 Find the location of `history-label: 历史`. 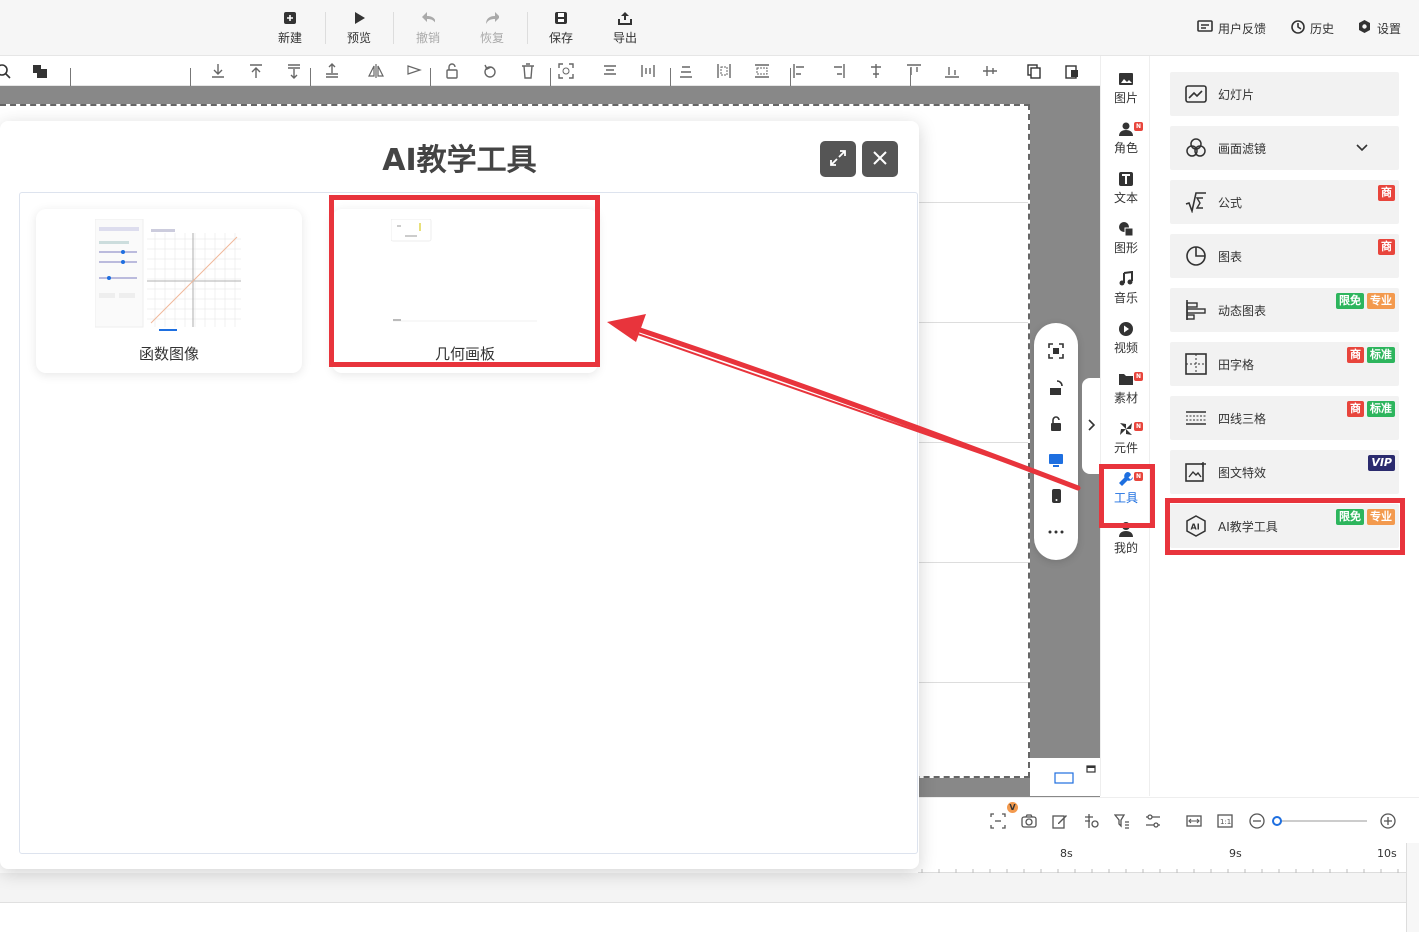

history-label: 历史 is located at coordinates (1322, 28).